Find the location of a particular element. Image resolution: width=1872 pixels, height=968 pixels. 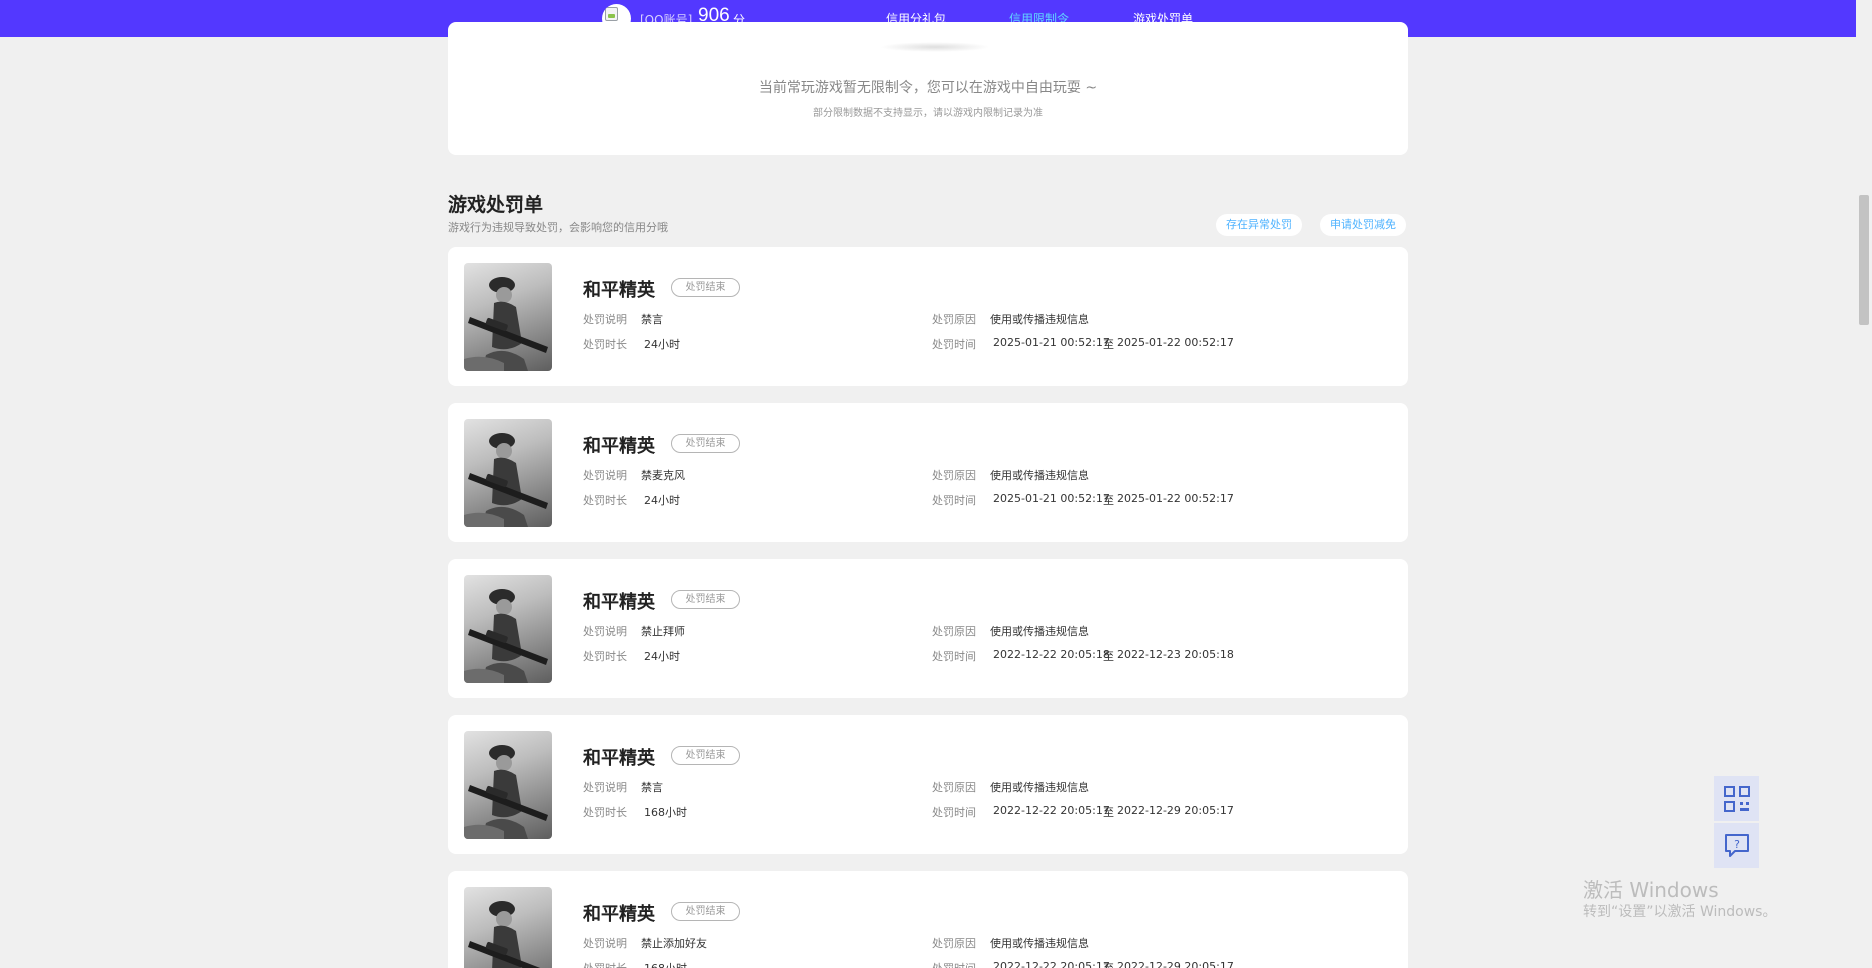

broken-image-icon is located at coordinates (611, 14).